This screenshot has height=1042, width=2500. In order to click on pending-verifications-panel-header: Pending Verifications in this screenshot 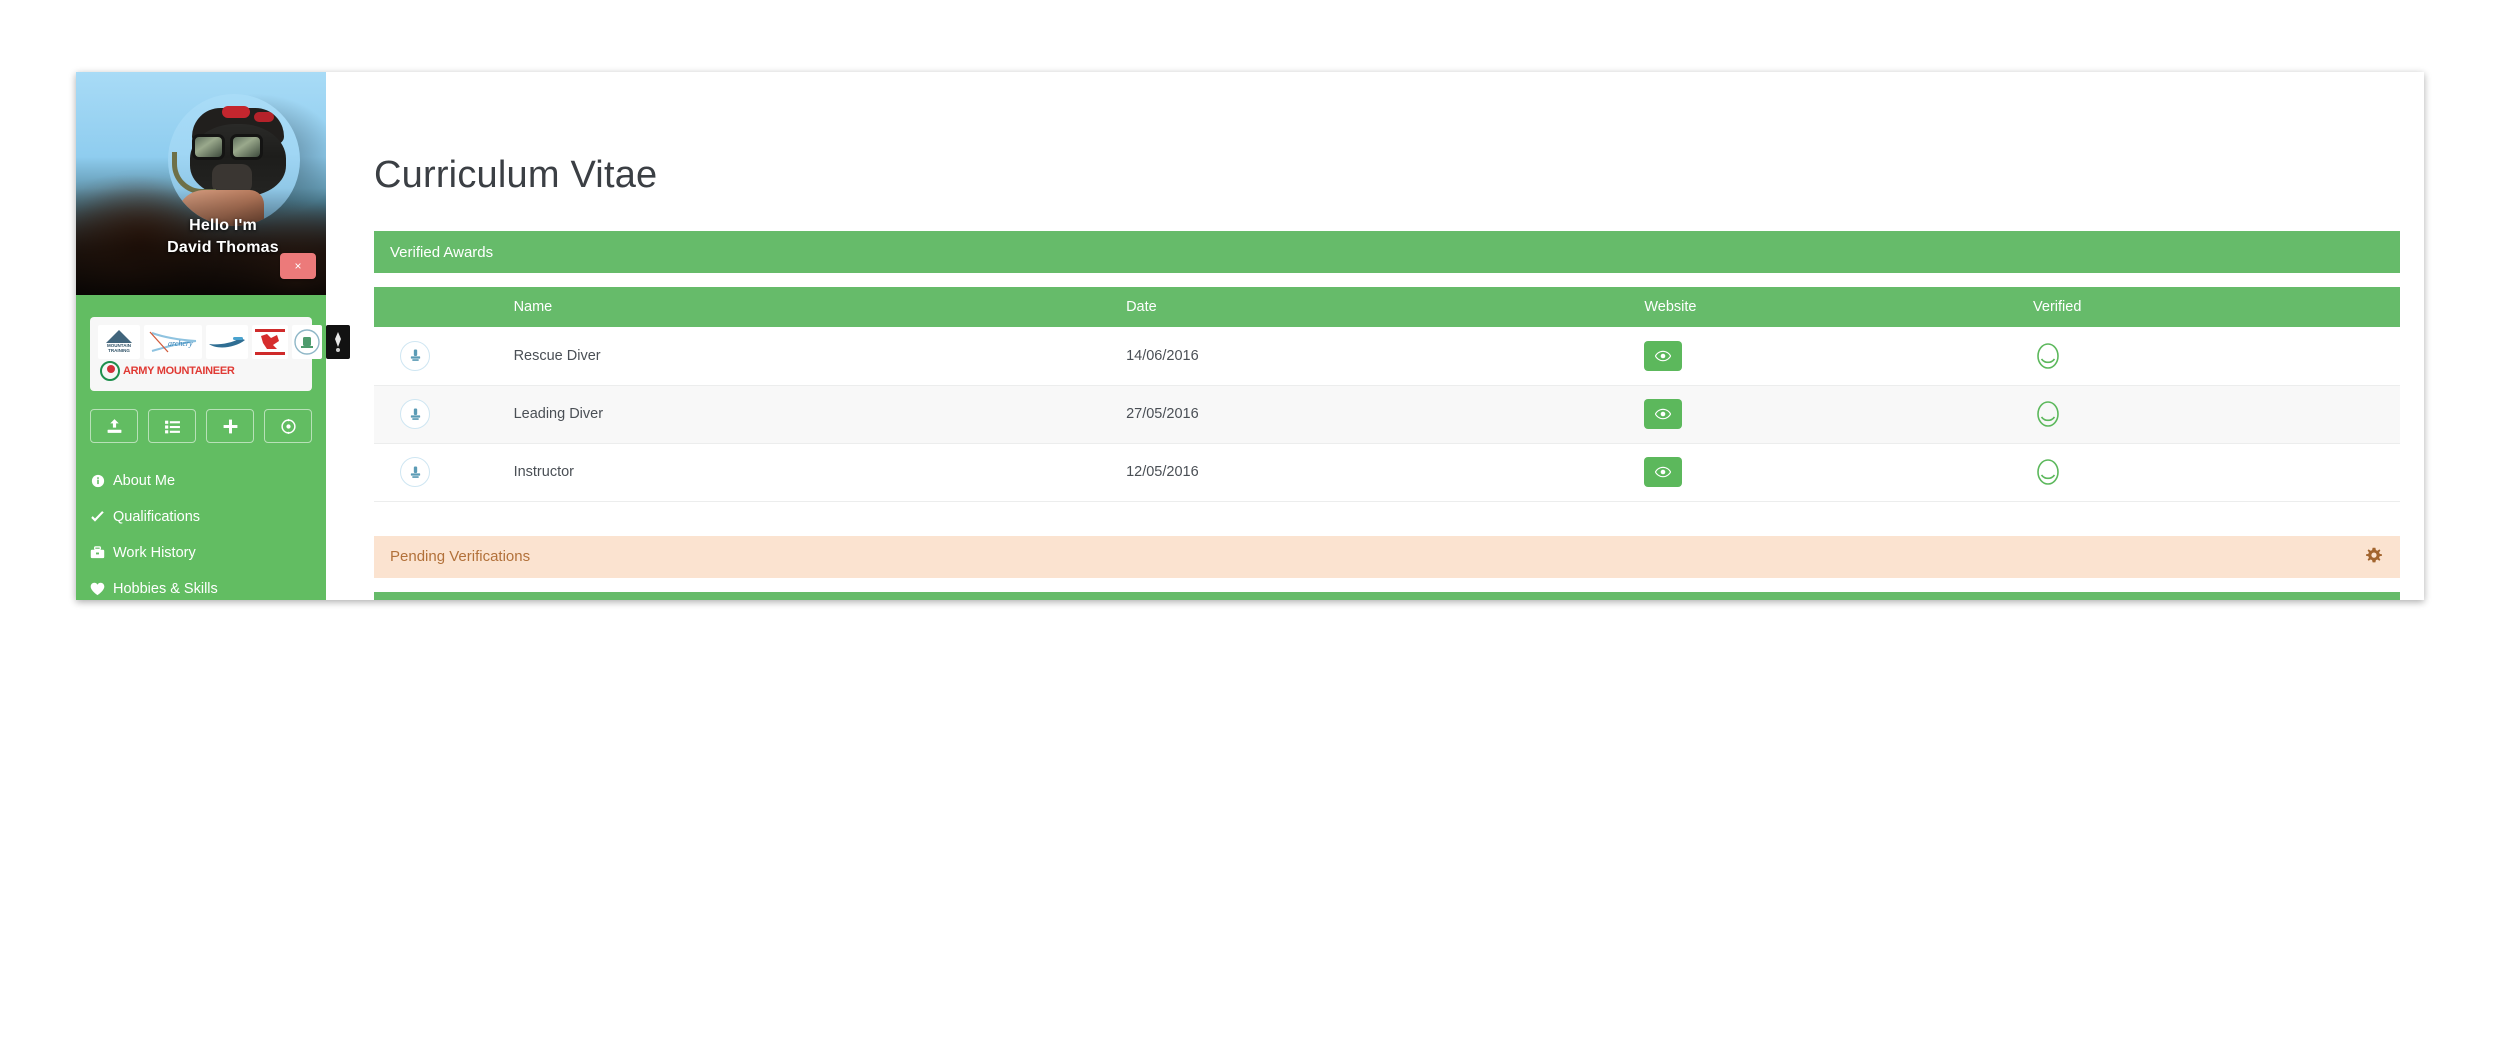, I will do `click(1387, 556)`.